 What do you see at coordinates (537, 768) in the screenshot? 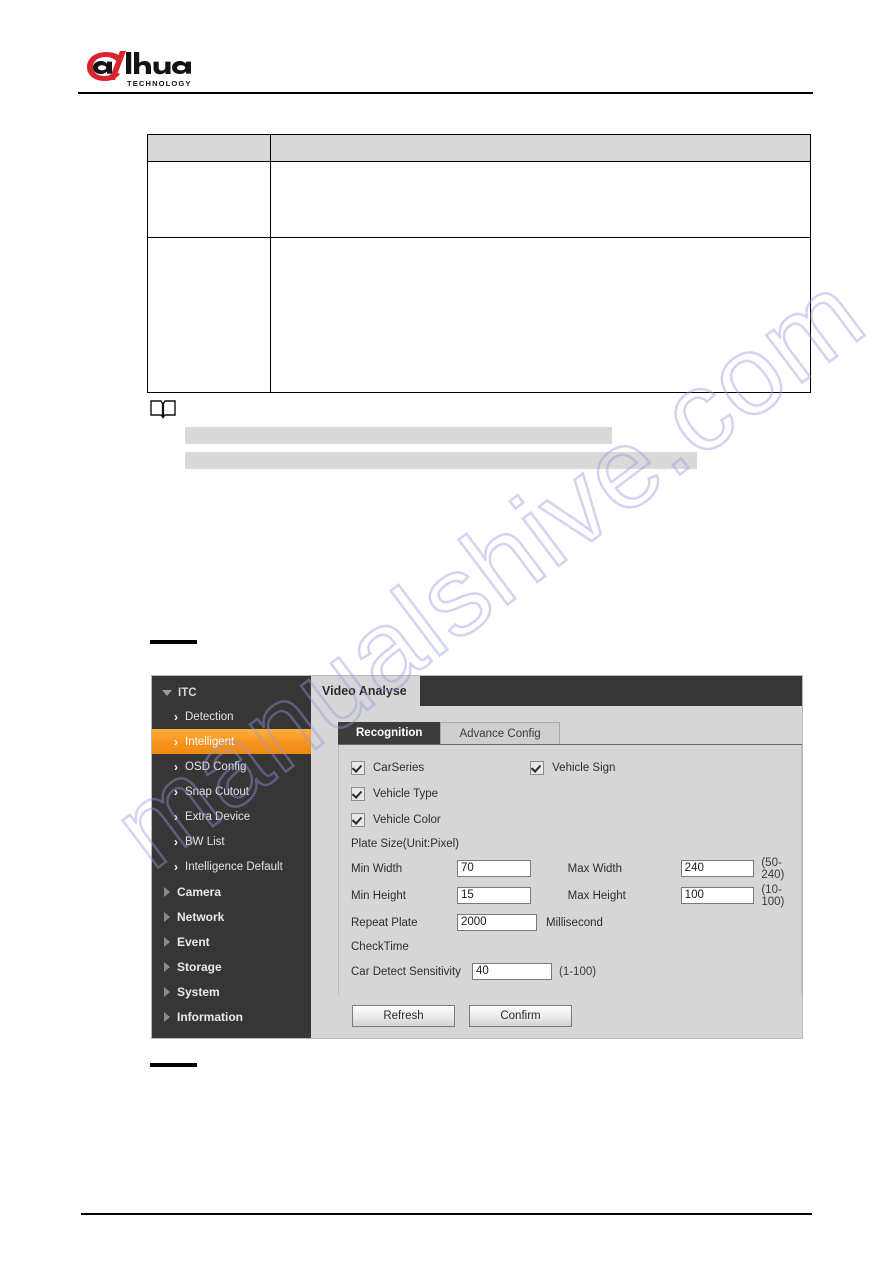
I see `checkbox-vehicle-sign` at bounding box center [537, 768].